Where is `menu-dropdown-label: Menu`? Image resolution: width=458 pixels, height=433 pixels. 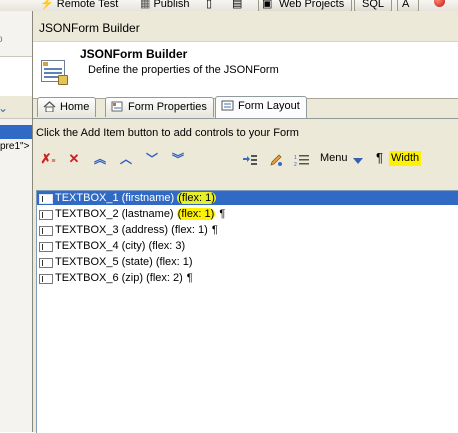 menu-dropdown-label: Menu is located at coordinates (334, 158).